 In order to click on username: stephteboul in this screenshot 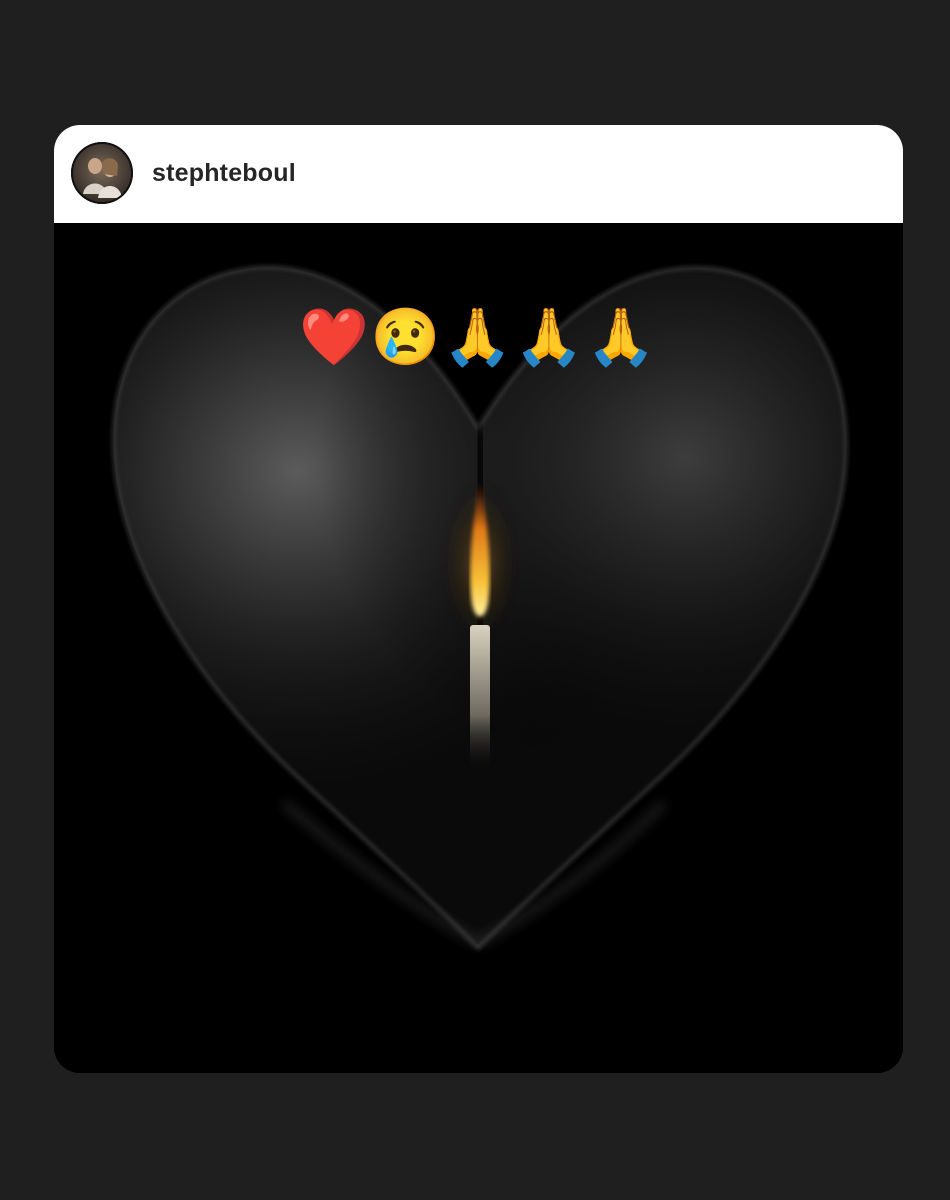, I will do `click(224, 173)`.